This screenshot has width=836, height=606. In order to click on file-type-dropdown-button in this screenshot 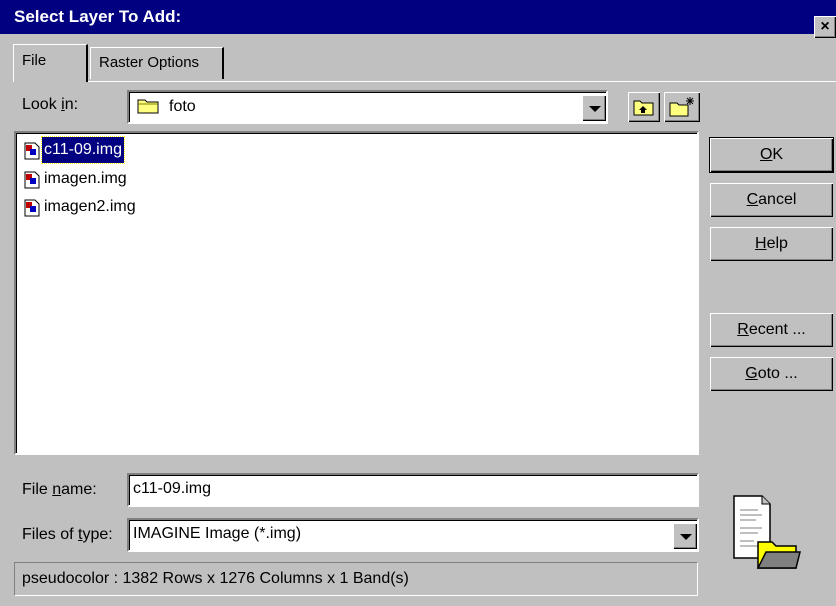, I will do `click(685, 536)`.